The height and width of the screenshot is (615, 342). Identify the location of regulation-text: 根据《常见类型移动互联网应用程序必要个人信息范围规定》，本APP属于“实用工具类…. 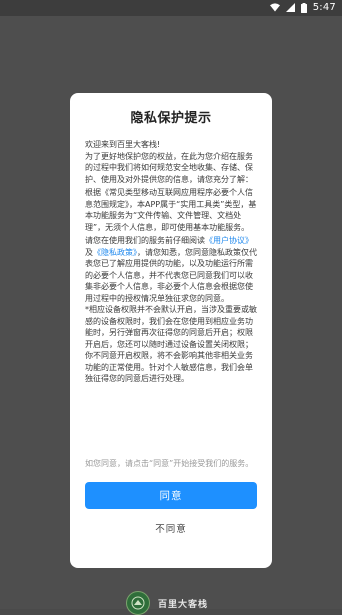
(171, 210).